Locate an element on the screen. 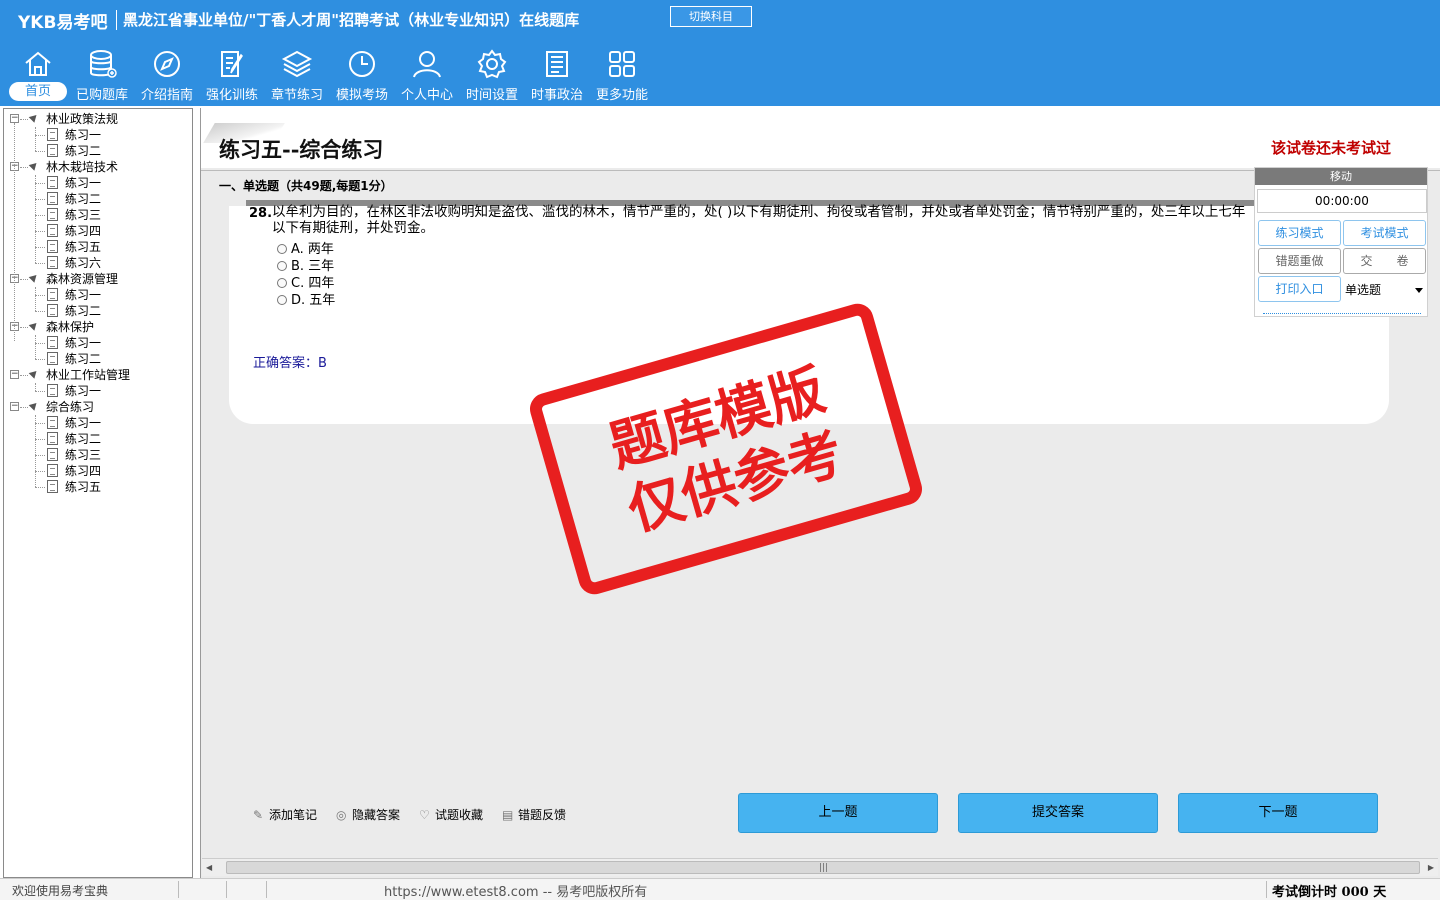 The height and width of the screenshot is (900, 1440). add-note-button: ✎ 添加笔记 is located at coordinates (285, 815).